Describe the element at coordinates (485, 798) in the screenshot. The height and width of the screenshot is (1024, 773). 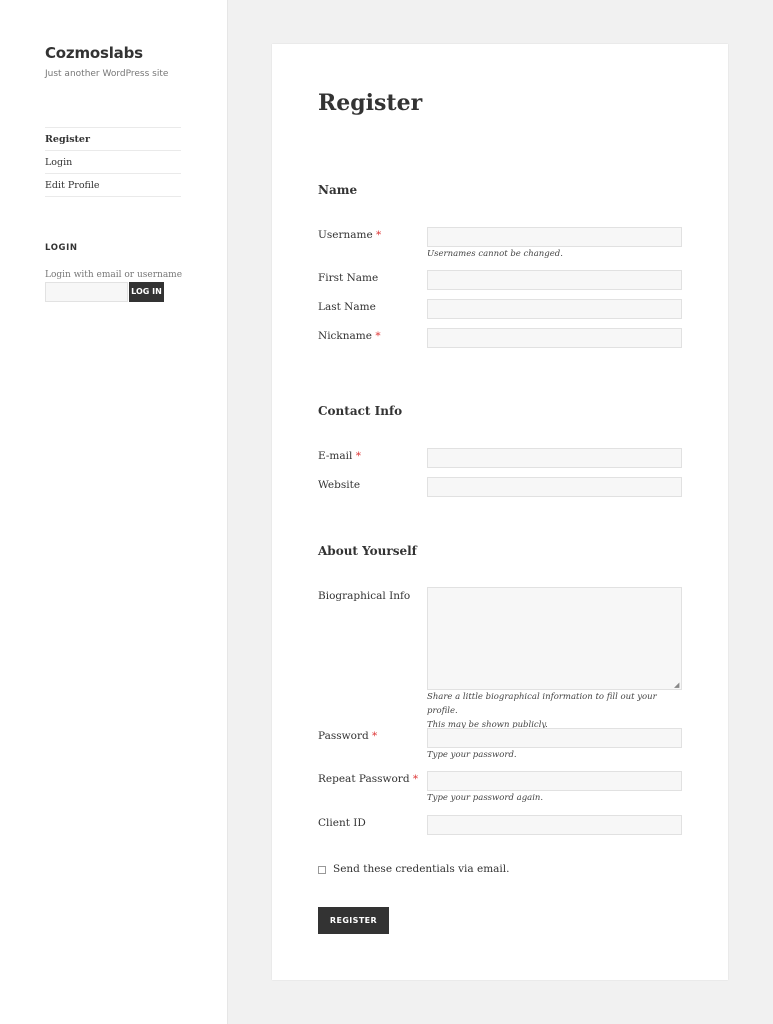
I see `repeat-password-hint: Type your password again.` at that location.